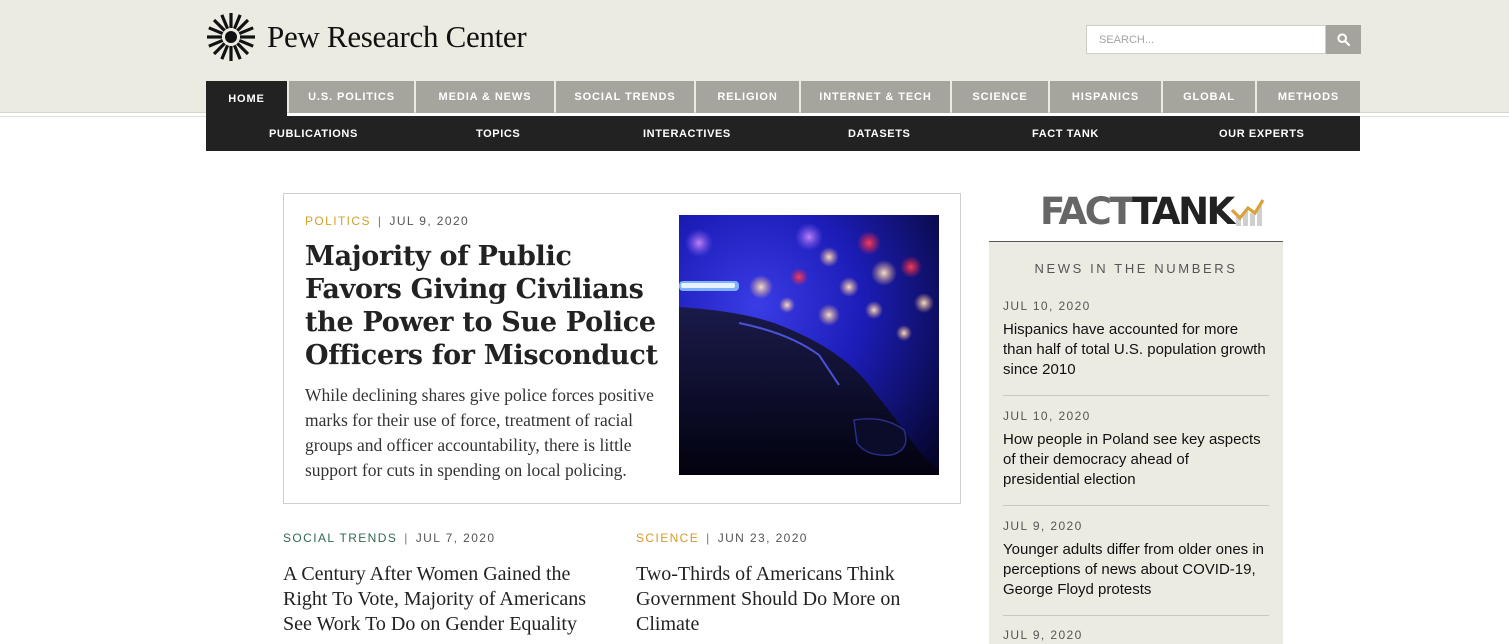 The height and width of the screenshot is (644, 1509). What do you see at coordinates (1261, 133) in the screenshot?
I see `subnav-our-experts: OUR EXPERTS` at bounding box center [1261, 133].